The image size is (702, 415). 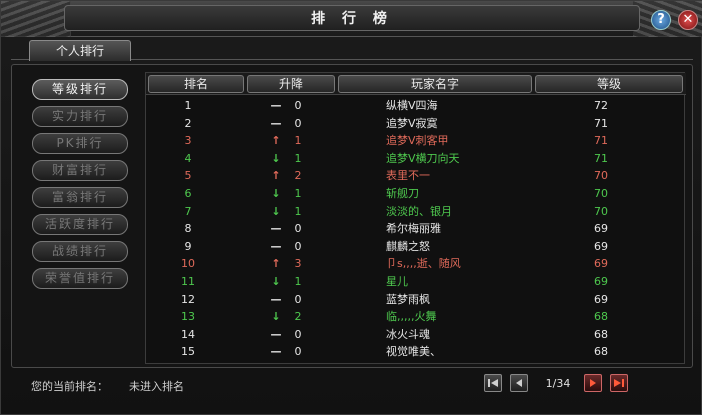 I want to click on table-row: 8 — 0 希尔梅丽雅 69, so click(x=416, y=229).